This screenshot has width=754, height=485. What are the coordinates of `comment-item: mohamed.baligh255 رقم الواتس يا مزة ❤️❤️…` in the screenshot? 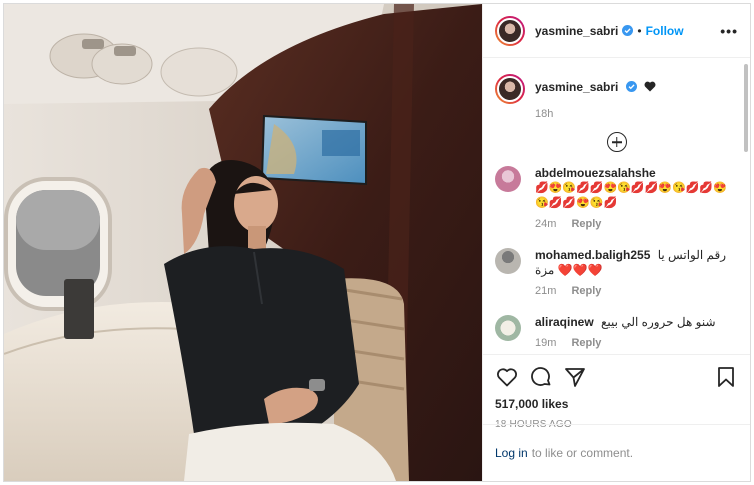 It's located at (616, 273).